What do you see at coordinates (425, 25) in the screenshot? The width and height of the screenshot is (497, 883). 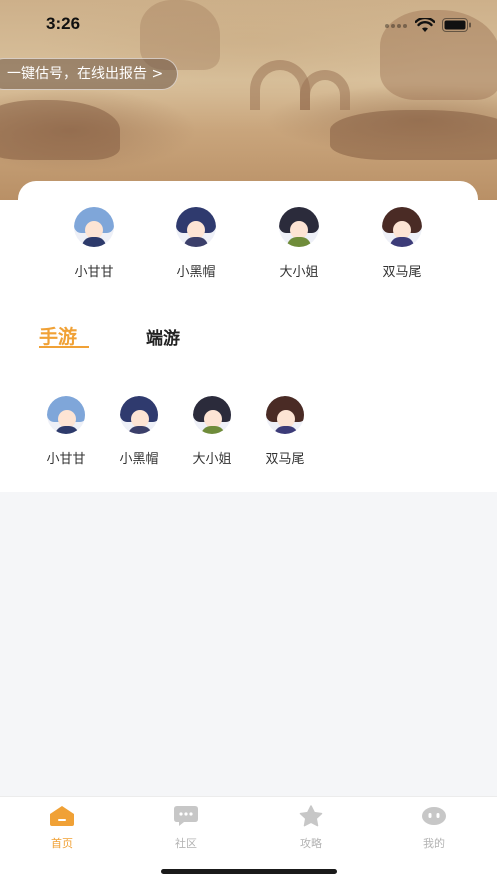 I see `wifi-icon` at bounding box center [425, 25].